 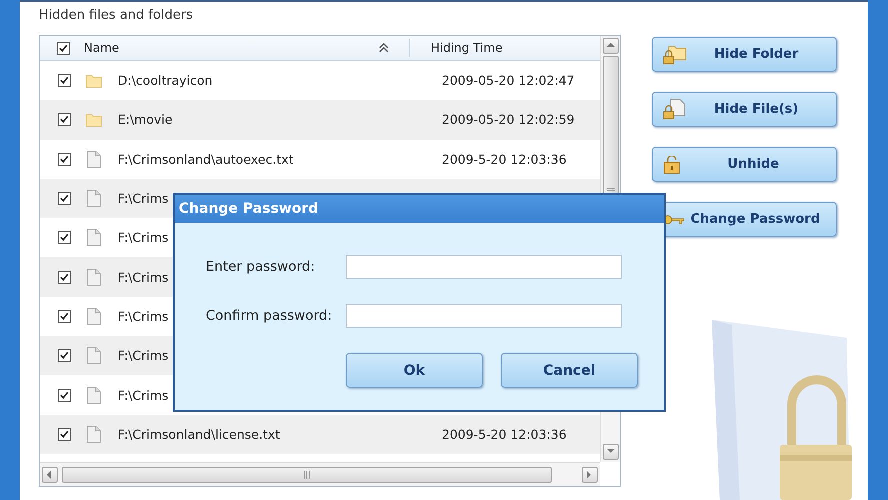 What do you see at coordinates (261, 267) in the screenshot?
I see `field-label: Enter password:` at bounding box center [261, 267].